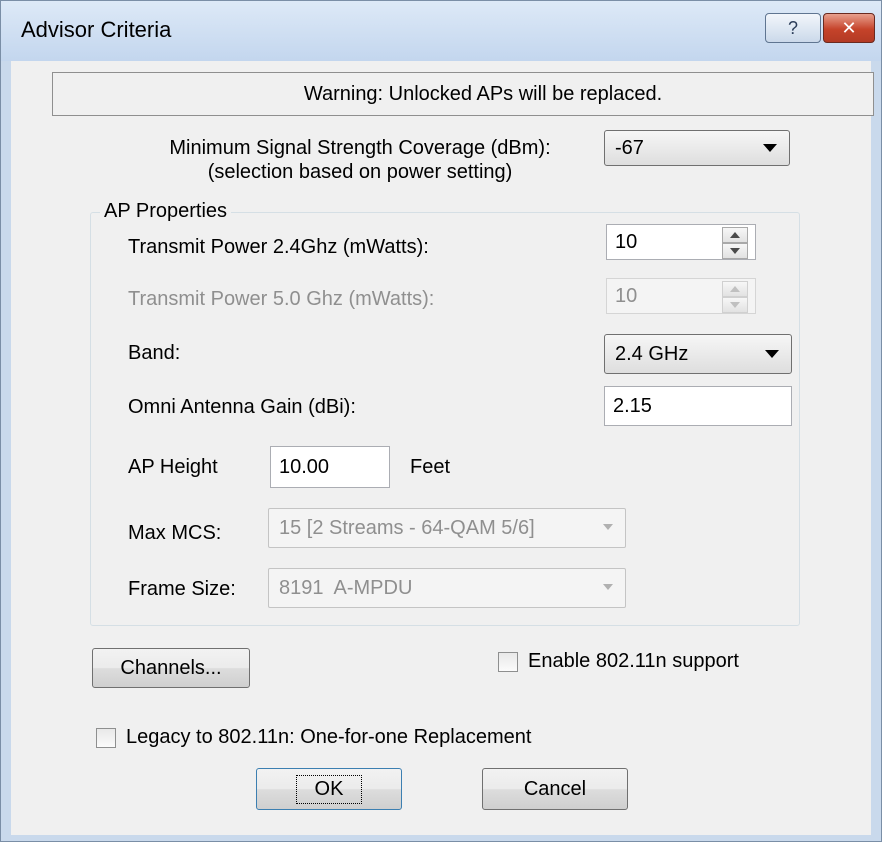 The width and height of the screenshot is (882, 842). What do you see at coordinates (697, 148) in the screenshot?
I see `min-signal-dropdown: -67` at bounding box center [697, 148].